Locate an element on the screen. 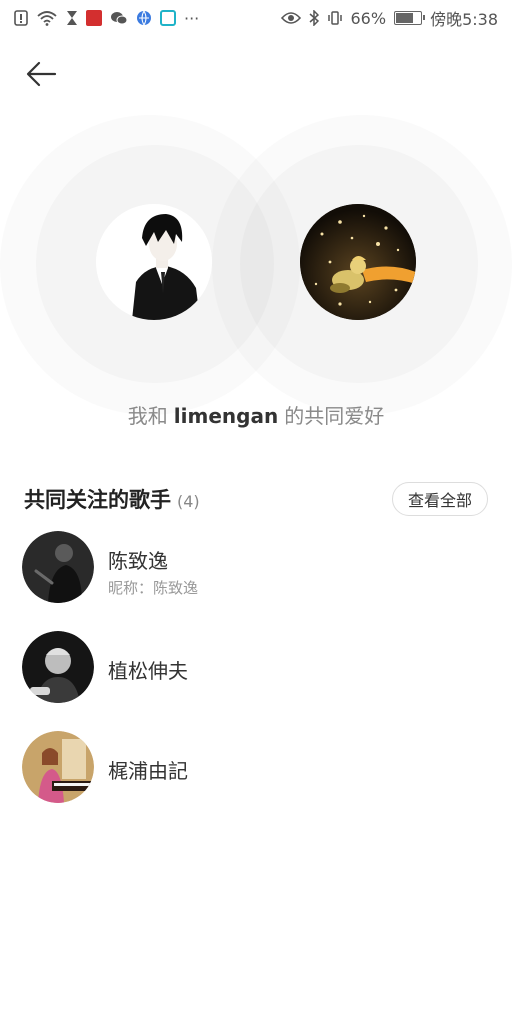 The width and height of the screenshot is (512, 1024). battery-icon is located at coordinates (410, 18).